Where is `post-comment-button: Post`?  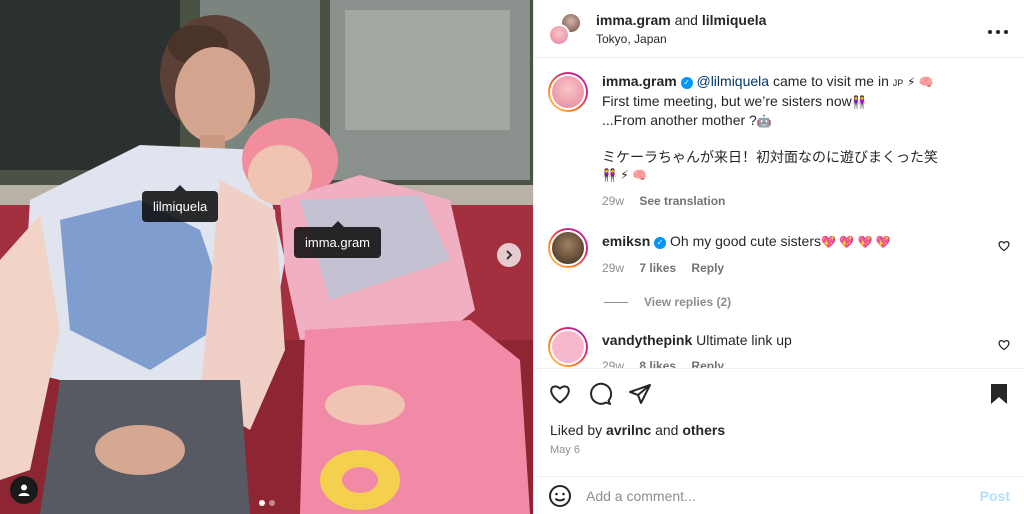
post-comment-button: Post is located at coordinates (995, 496).